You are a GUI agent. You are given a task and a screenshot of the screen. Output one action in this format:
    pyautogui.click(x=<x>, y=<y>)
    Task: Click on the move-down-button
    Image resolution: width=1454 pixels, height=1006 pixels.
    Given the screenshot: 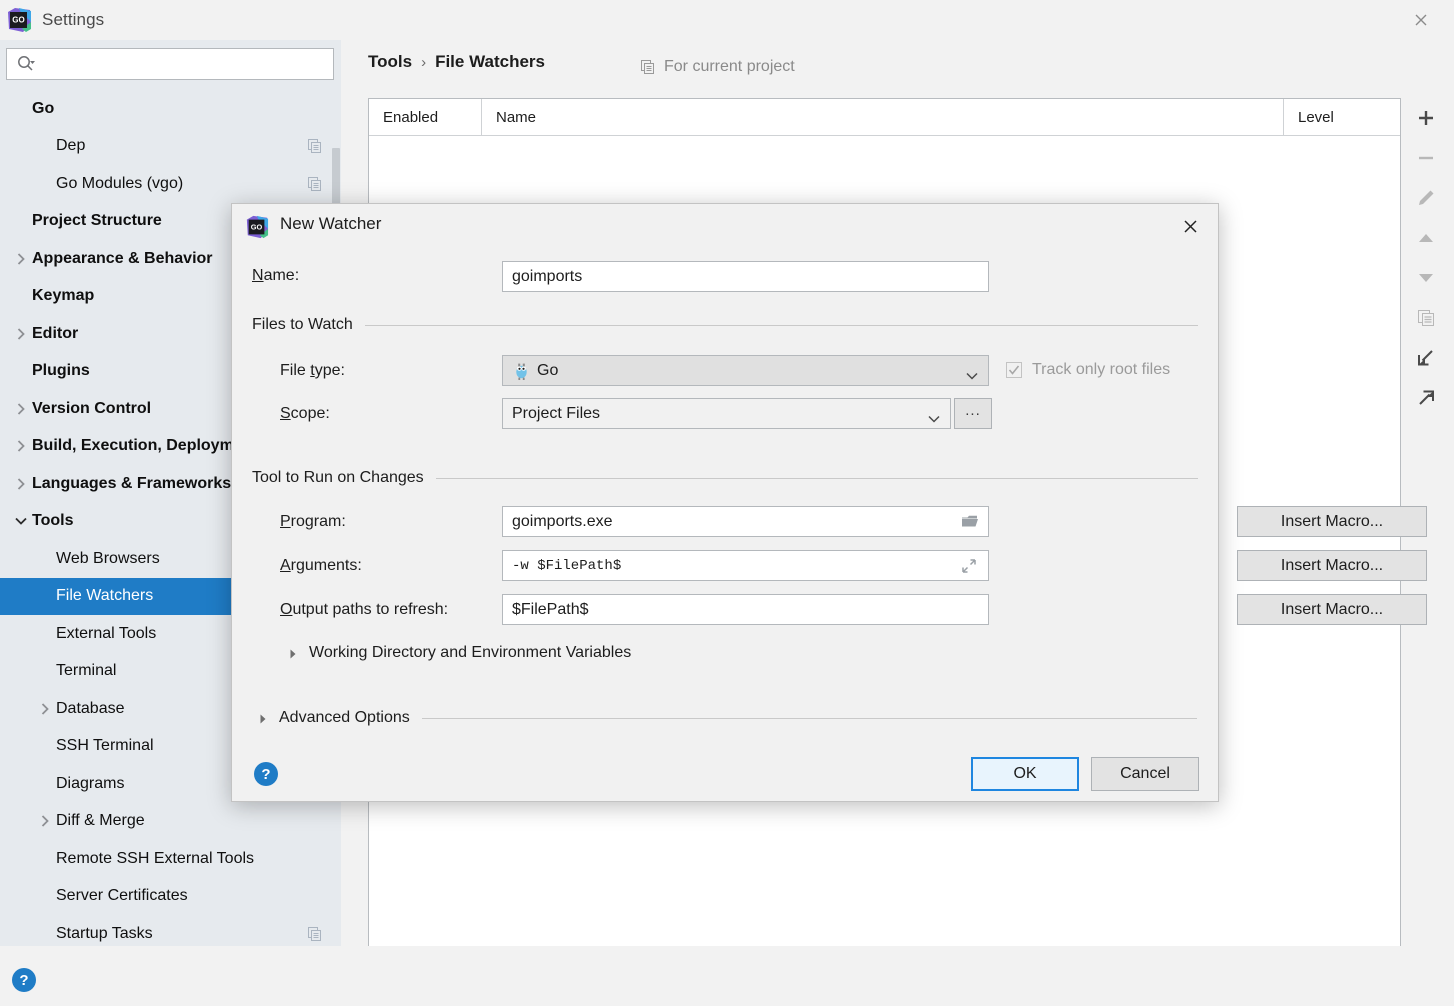 What is the action you would take?
    pyautogui.click(x=1426, y=278)
    